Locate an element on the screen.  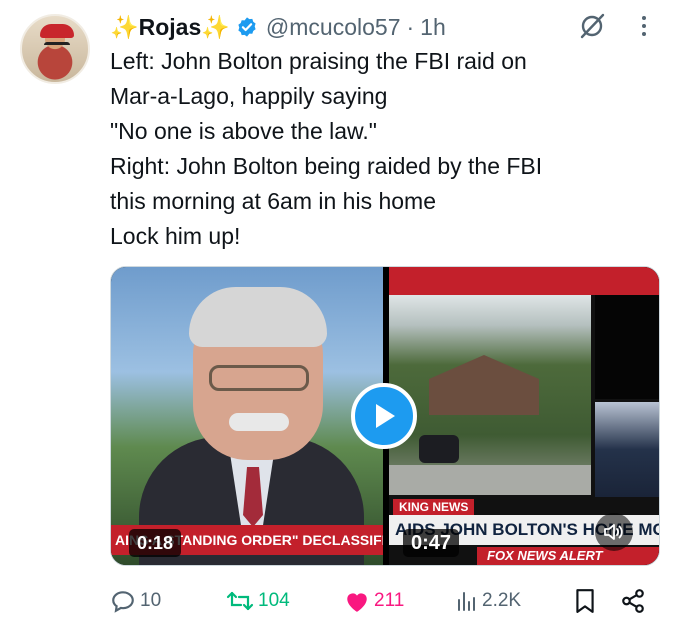
play-button is located at coordinates (384, 416).